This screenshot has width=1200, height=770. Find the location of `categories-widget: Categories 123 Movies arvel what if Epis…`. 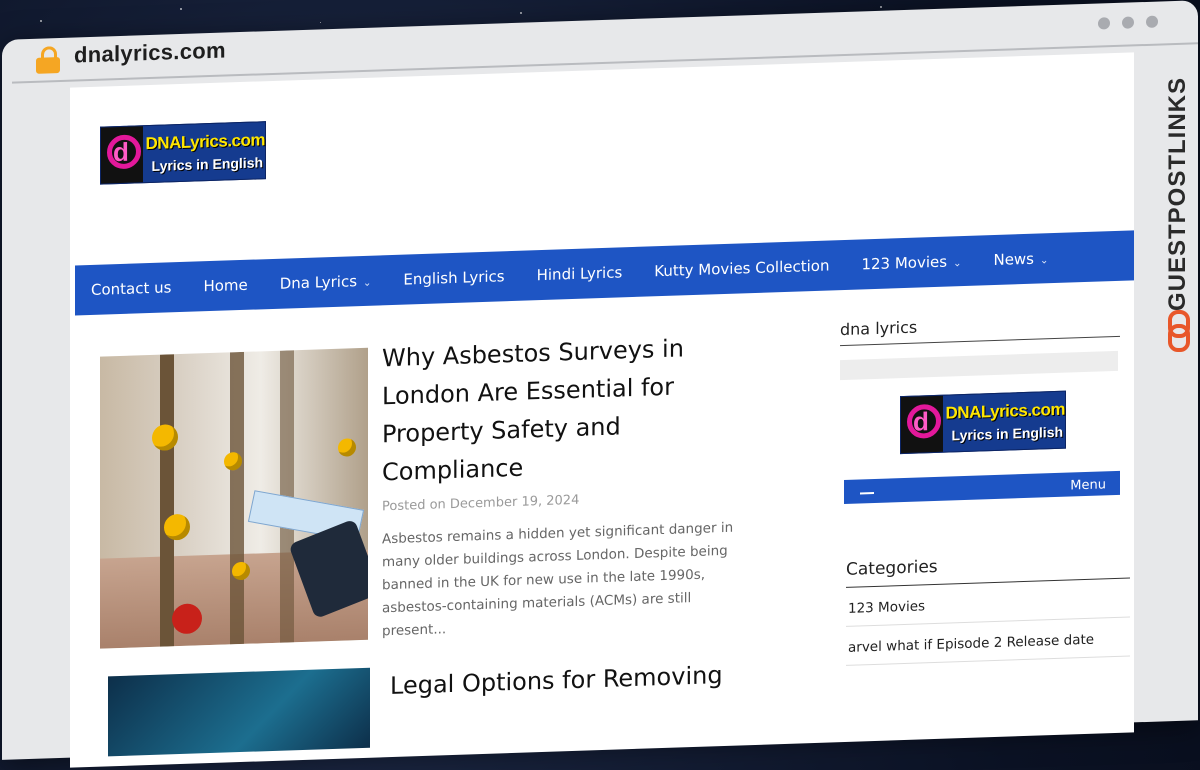

categories-widget: Categories 123 Movies arvel what if Epis… is located at coordinates (988, 608).